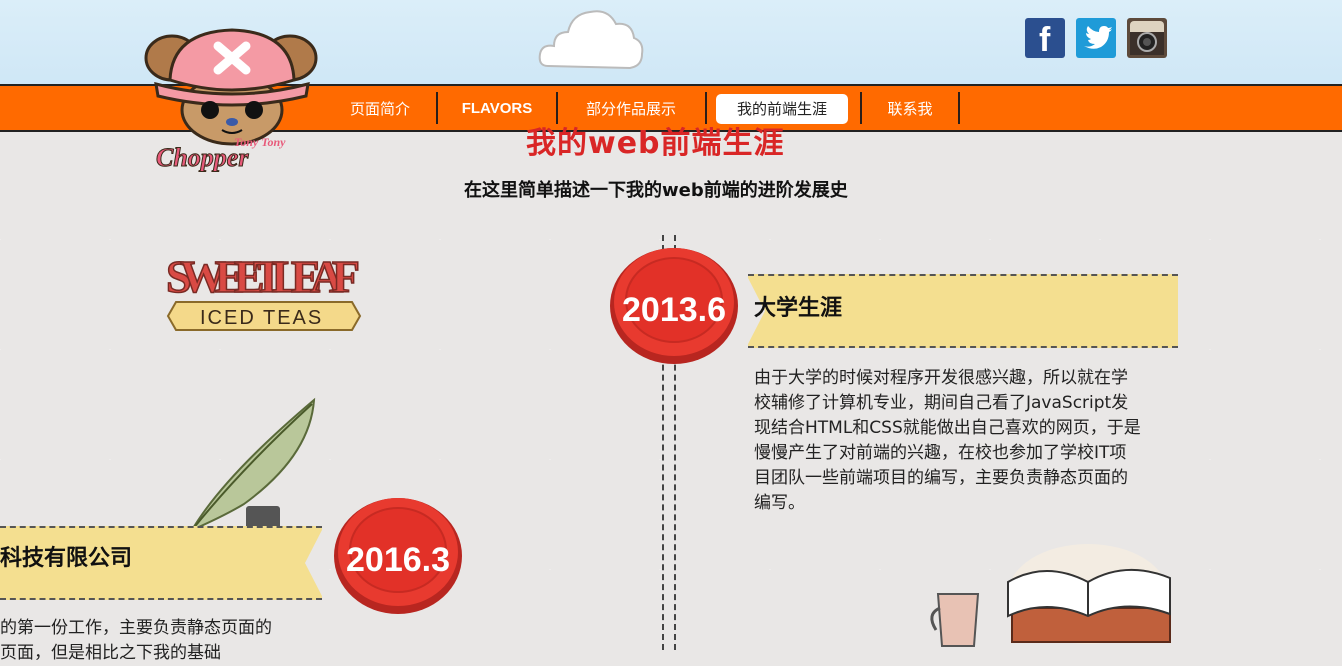 This screenshot has width=1342, height=666. What do you see at coordinates (314, 563) in the screenshot?
I see `ribbon-notch` at bounding box center [314, 563].